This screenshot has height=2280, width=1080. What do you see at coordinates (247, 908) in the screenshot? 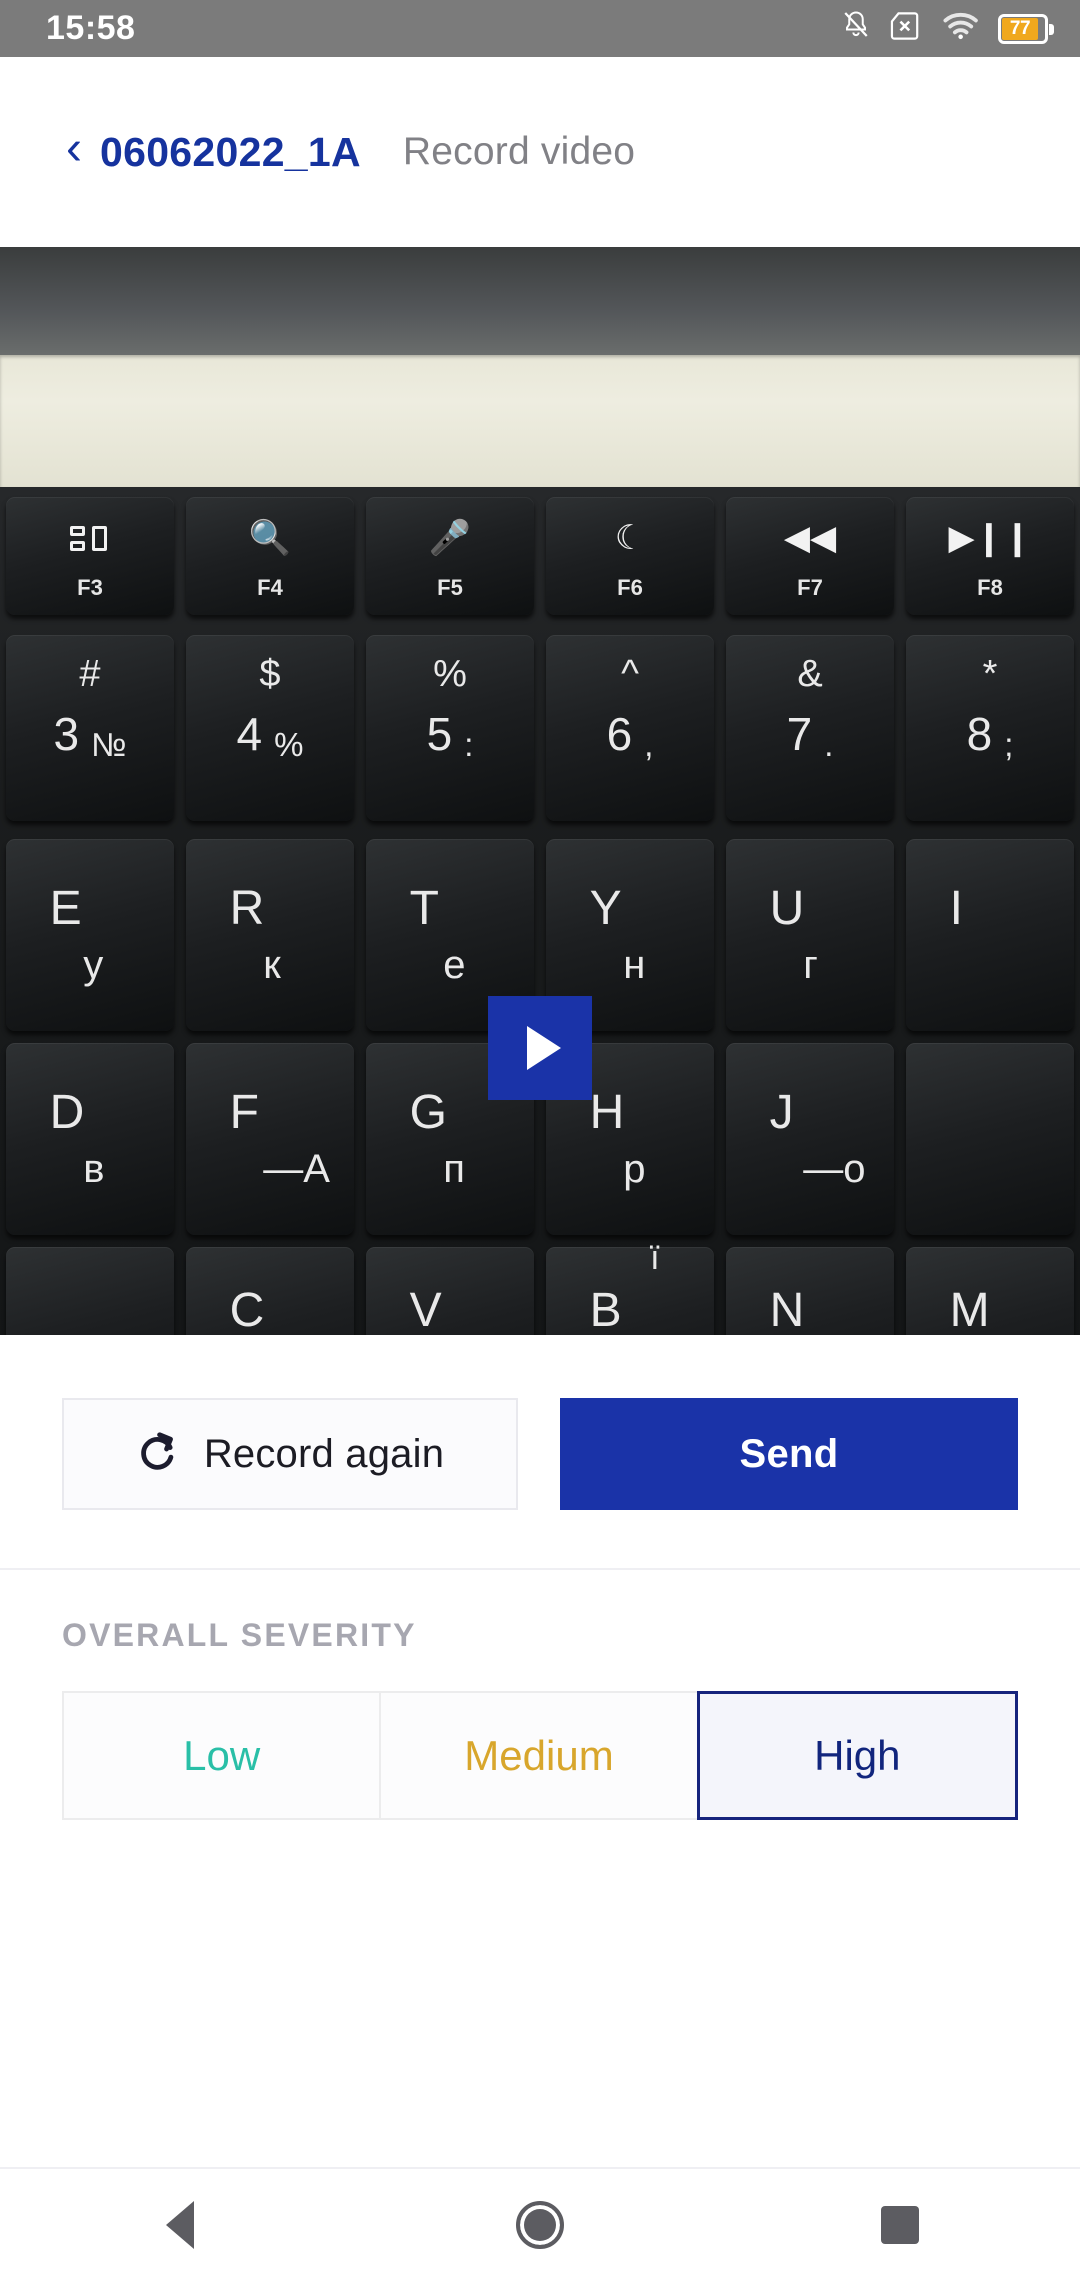
I see `key-r-latin: R` at bounding box center [247, 908].